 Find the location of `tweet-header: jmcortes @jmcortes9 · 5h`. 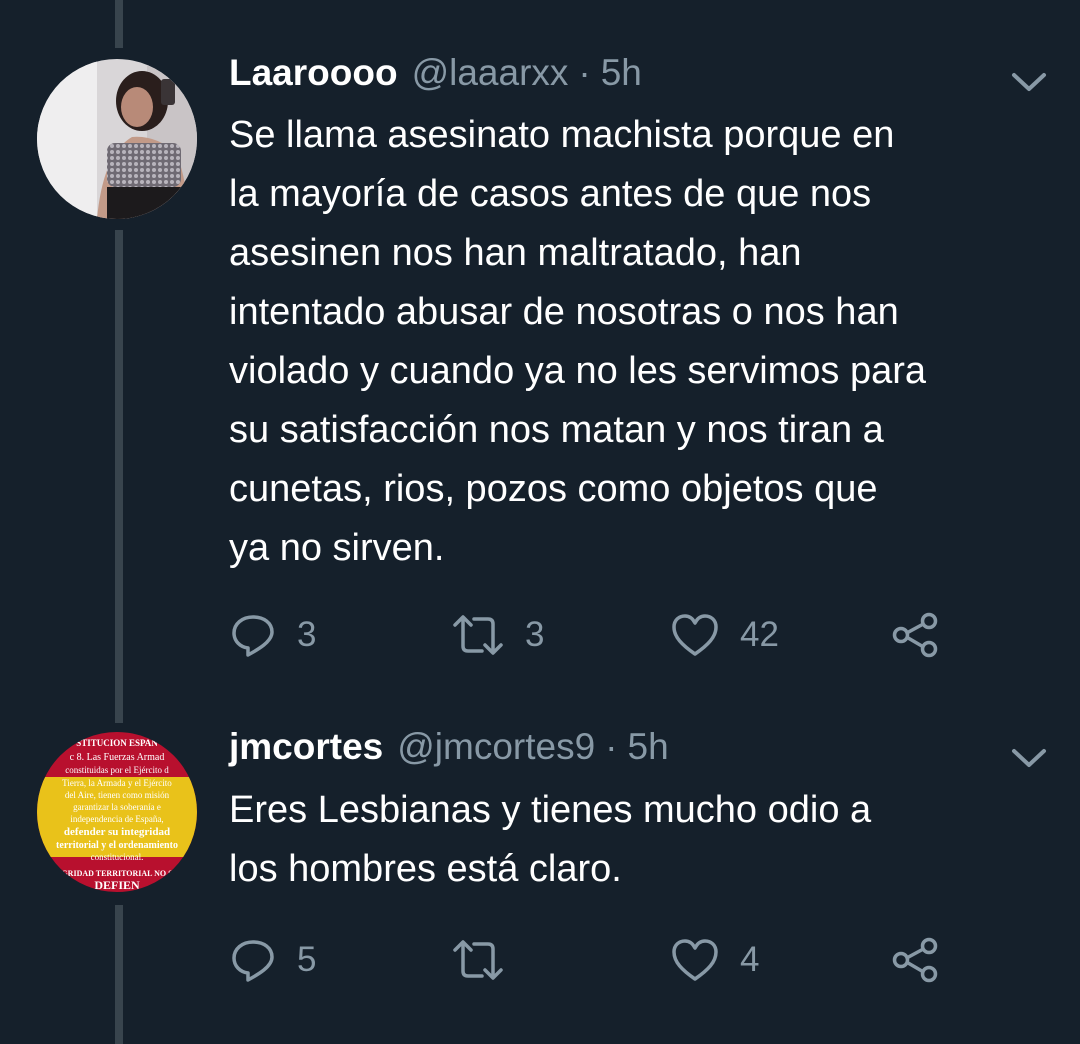

tweet-header: jmcortes @jmcortes9 · 5h is located at coordinates (449, 751).